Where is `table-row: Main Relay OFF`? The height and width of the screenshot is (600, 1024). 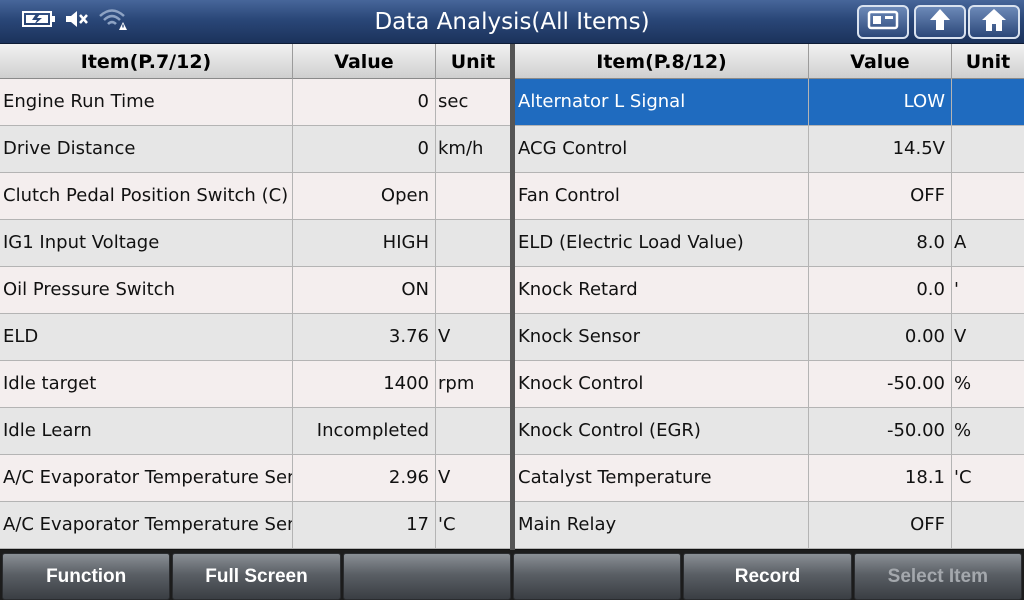
table-row: Main Relay OFF is located at coordinates (769, 525).